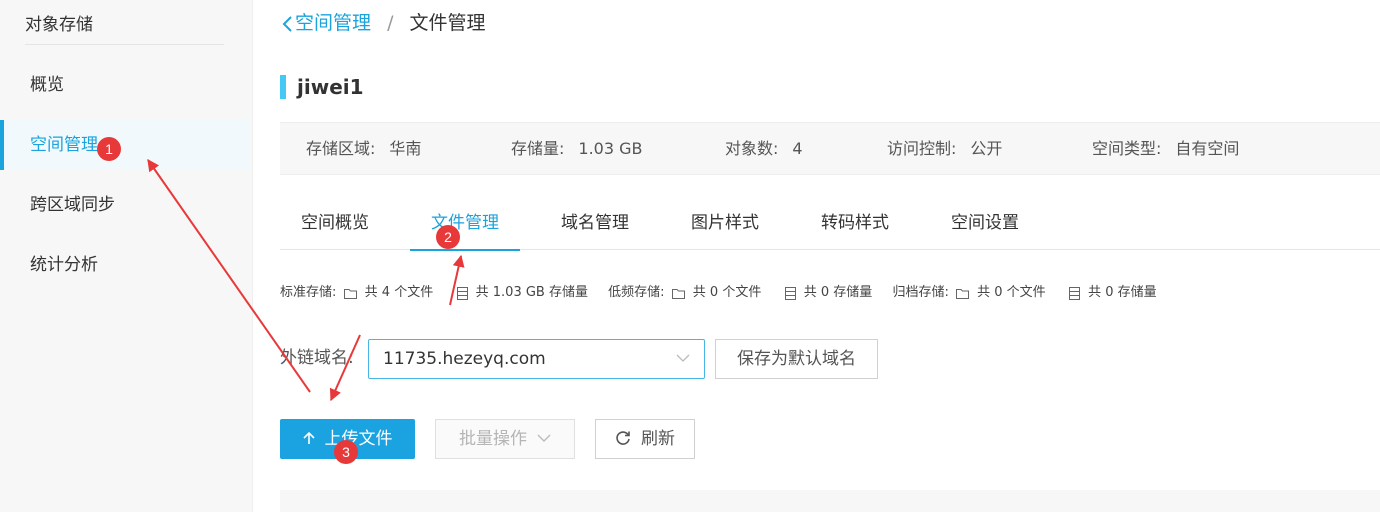 The image size is (1380, 512). Describe the element at coordinates (125, 145) in the screenshot. I see `sidebar-item-space-management: 空间管理` at that location.